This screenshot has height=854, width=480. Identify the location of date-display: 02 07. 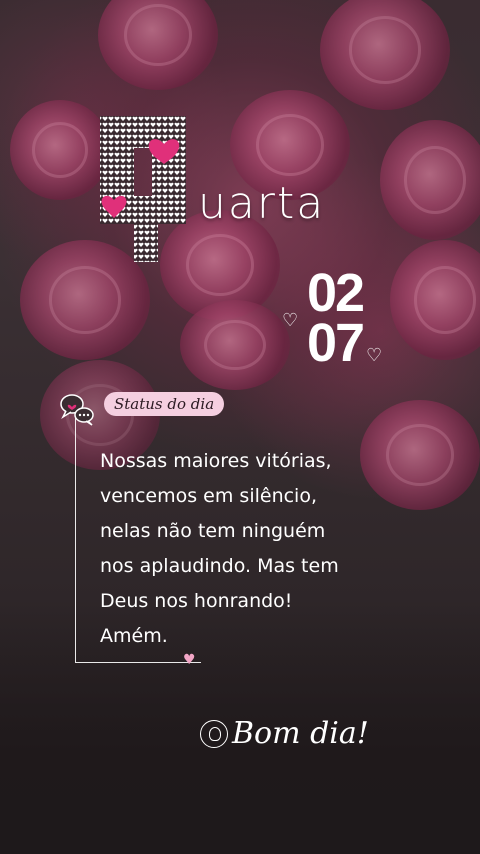
(335, 318).